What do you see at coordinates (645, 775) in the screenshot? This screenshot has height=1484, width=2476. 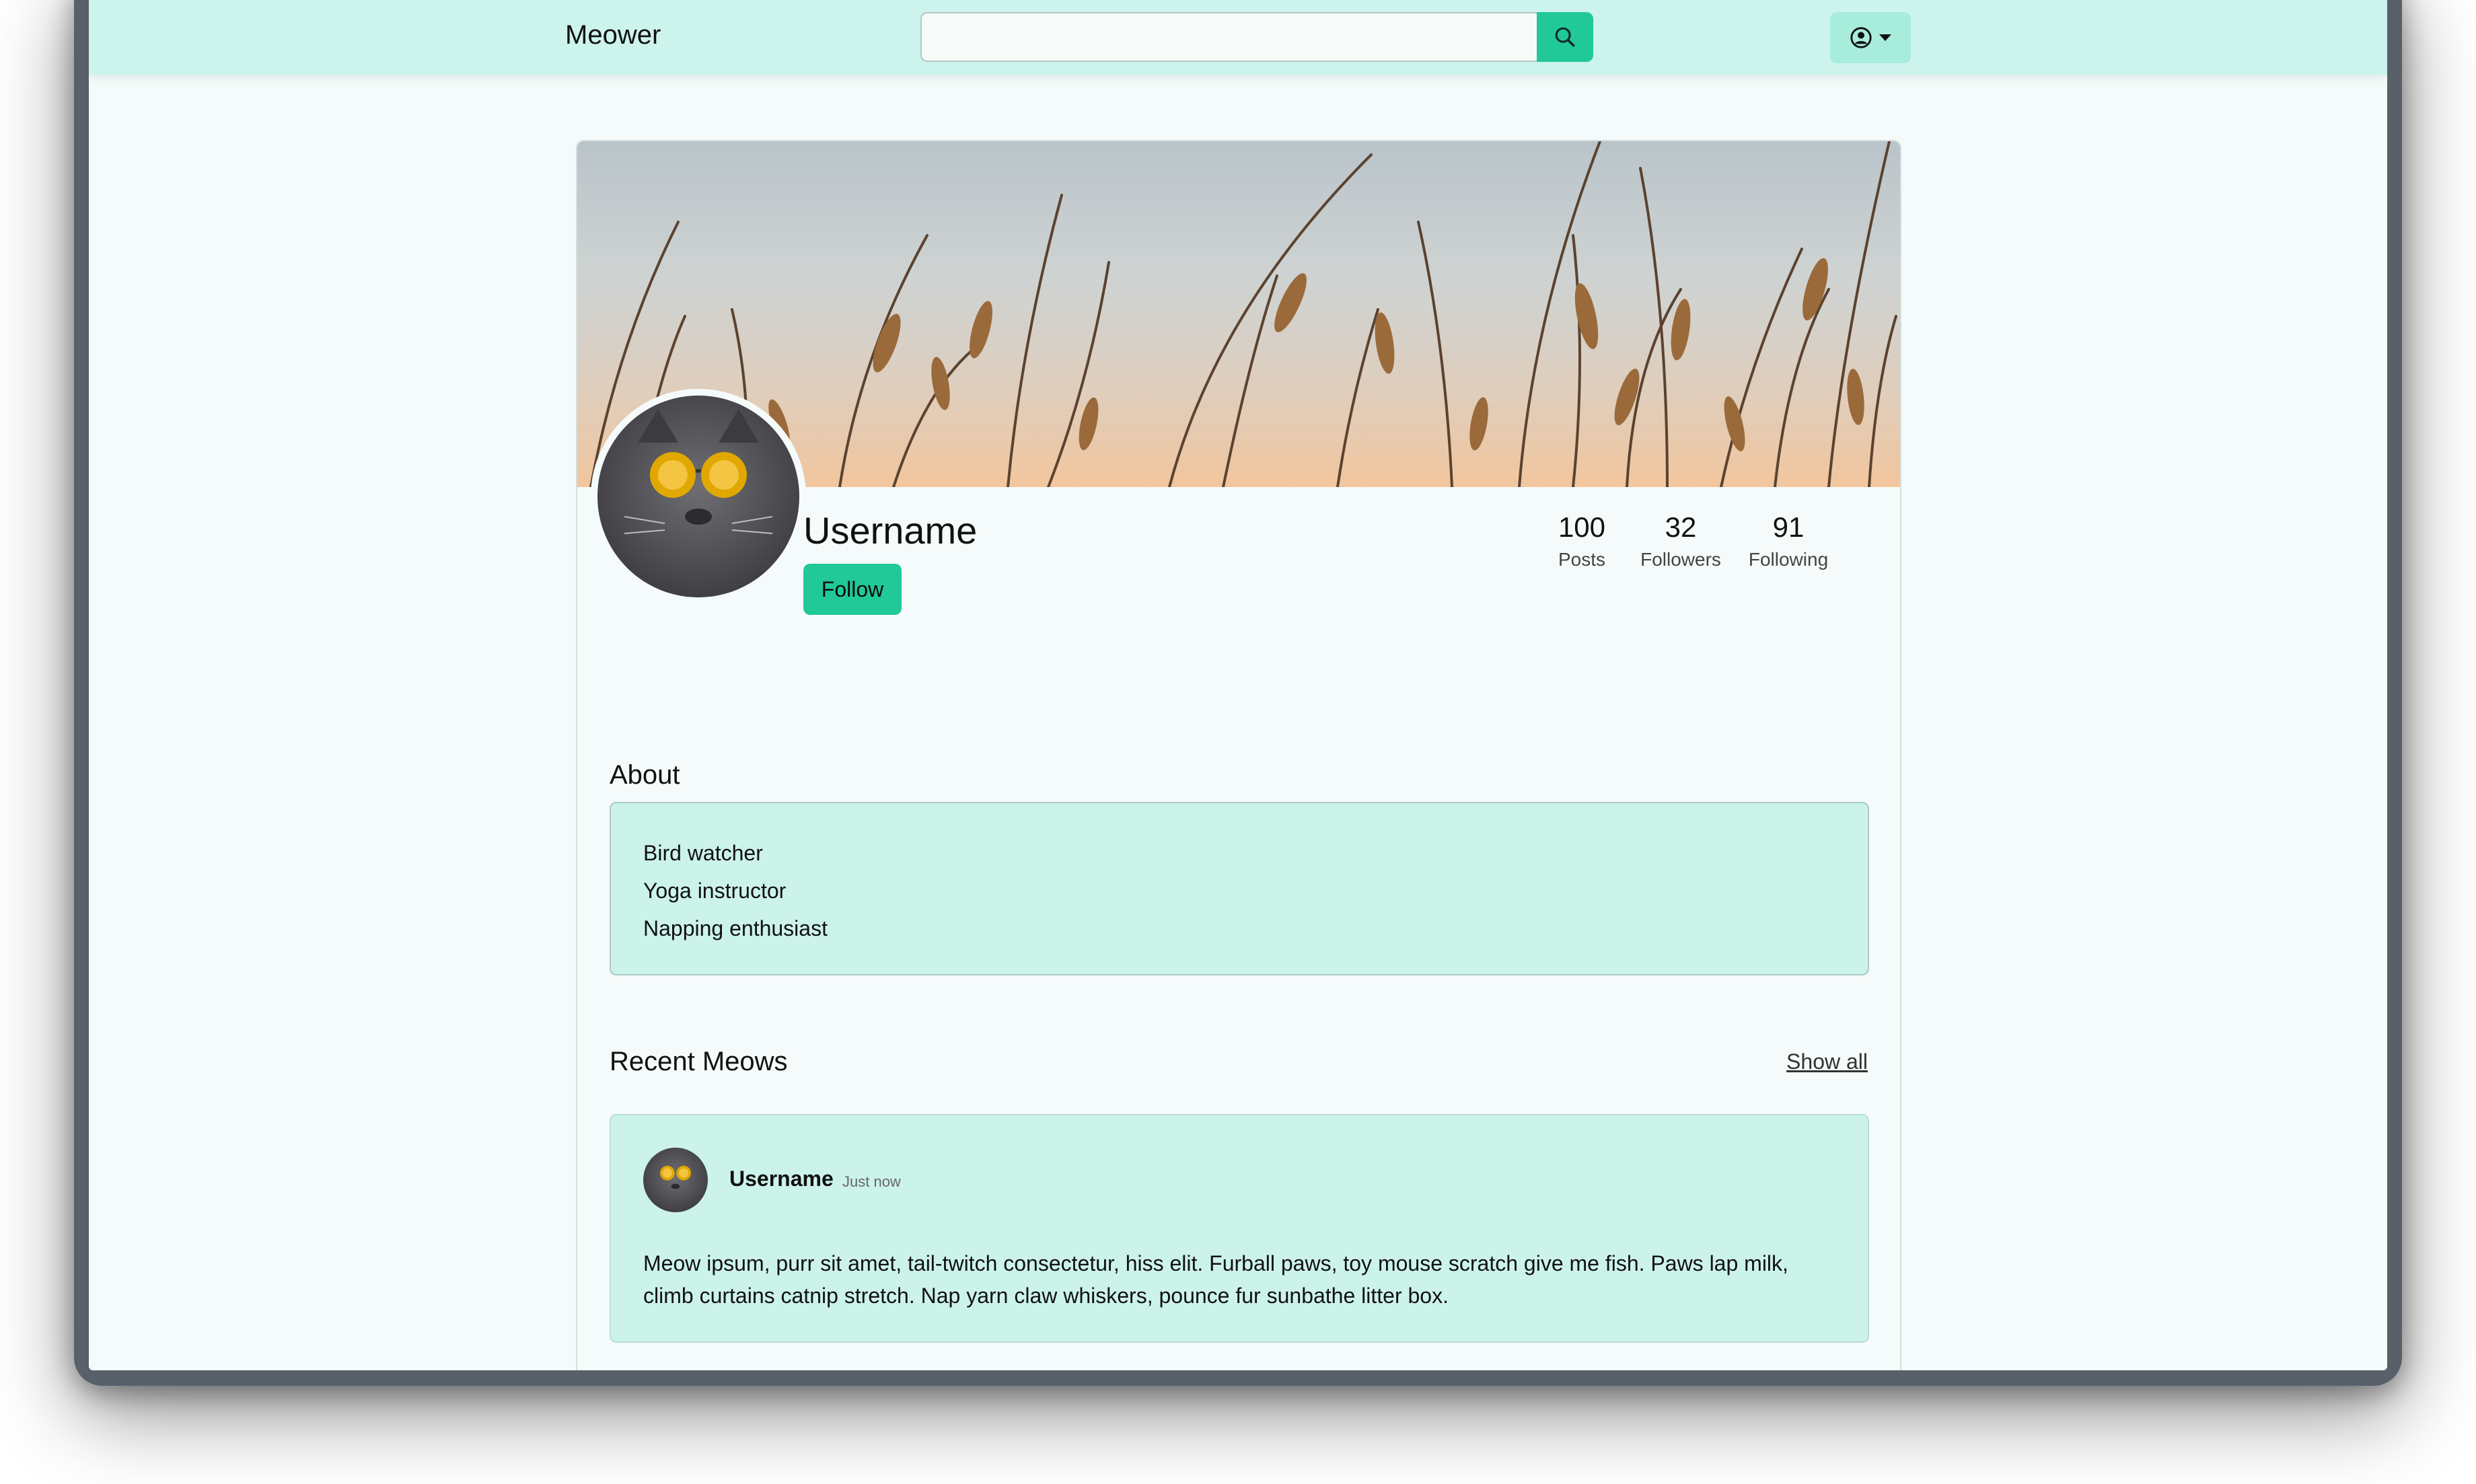 I see `about-heading: About` at bounding box center [645, 775].